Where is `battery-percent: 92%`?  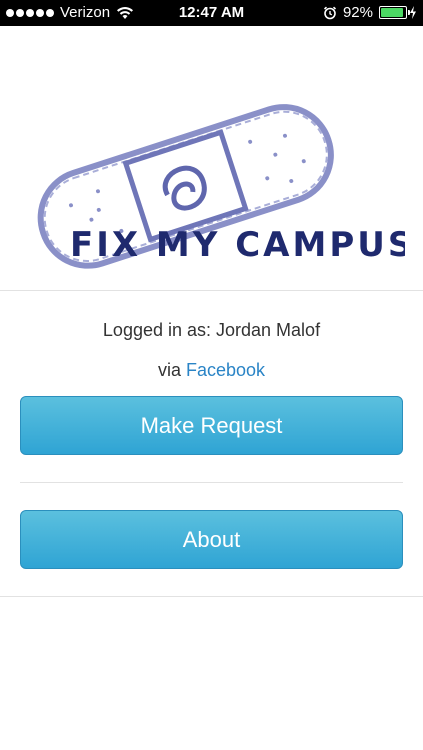
battery-percent: 92% is located at coordinates (357, 12).